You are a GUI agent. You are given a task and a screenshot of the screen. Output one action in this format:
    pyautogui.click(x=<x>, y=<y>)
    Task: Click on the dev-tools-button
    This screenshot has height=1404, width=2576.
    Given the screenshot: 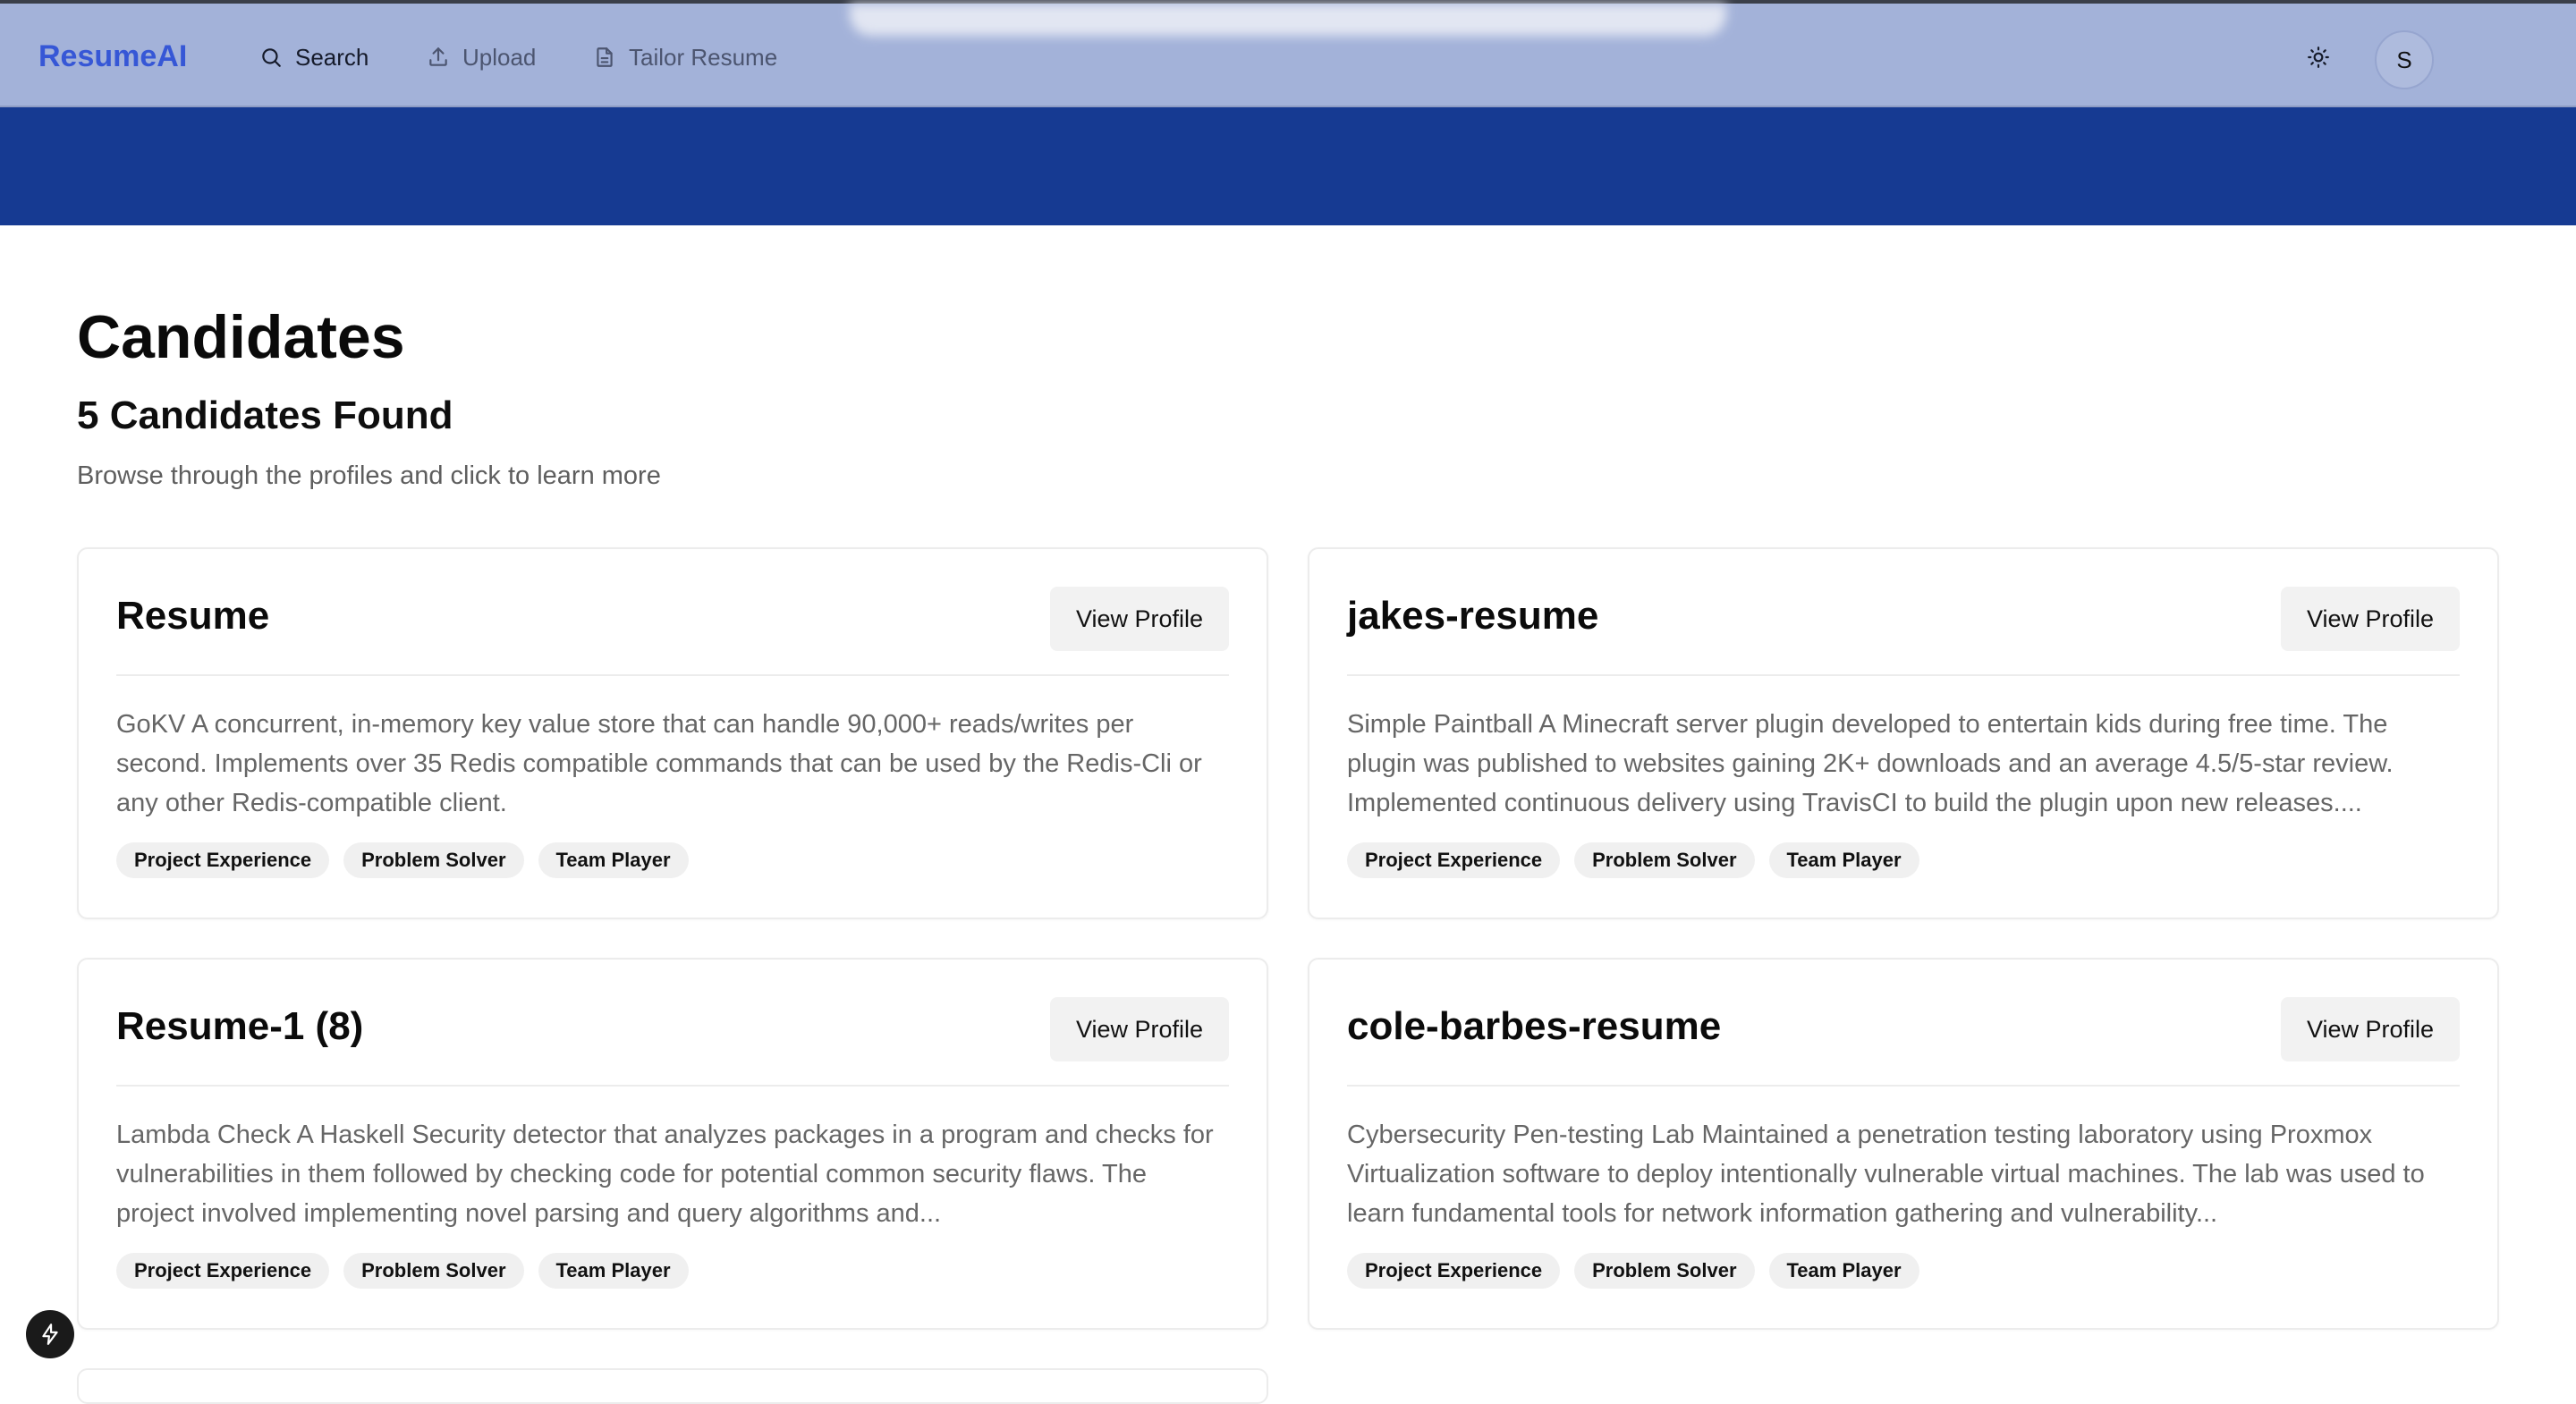 What is the action you would take?
    pyautogui.click(x=50, y=1334)
    